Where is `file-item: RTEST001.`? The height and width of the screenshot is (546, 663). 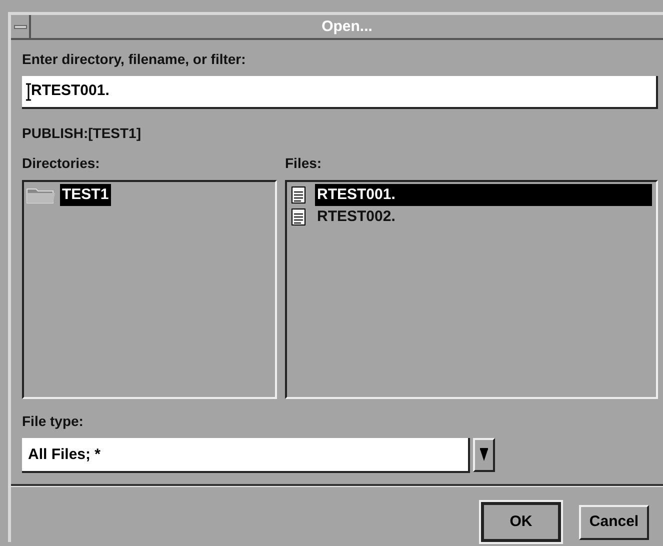
file-item: RTEST001. is located at coordinates (483, 195).